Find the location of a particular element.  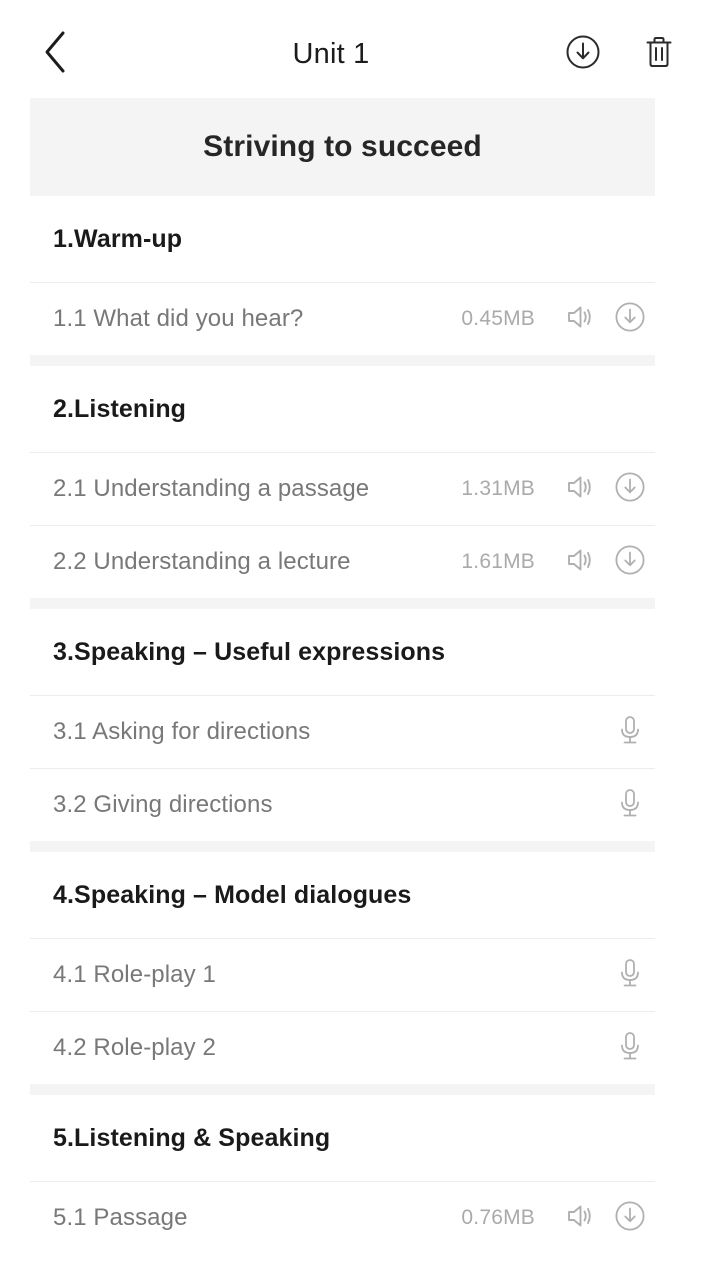

navbar-actions is located at coordinates (623, 54).